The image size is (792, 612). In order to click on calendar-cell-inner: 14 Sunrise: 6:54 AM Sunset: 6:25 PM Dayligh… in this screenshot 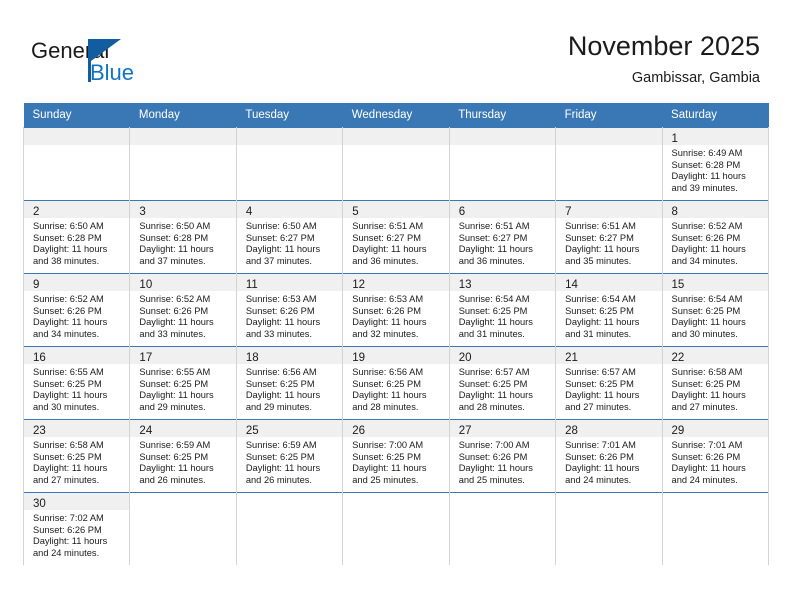, I will do `click(609, 310)`.